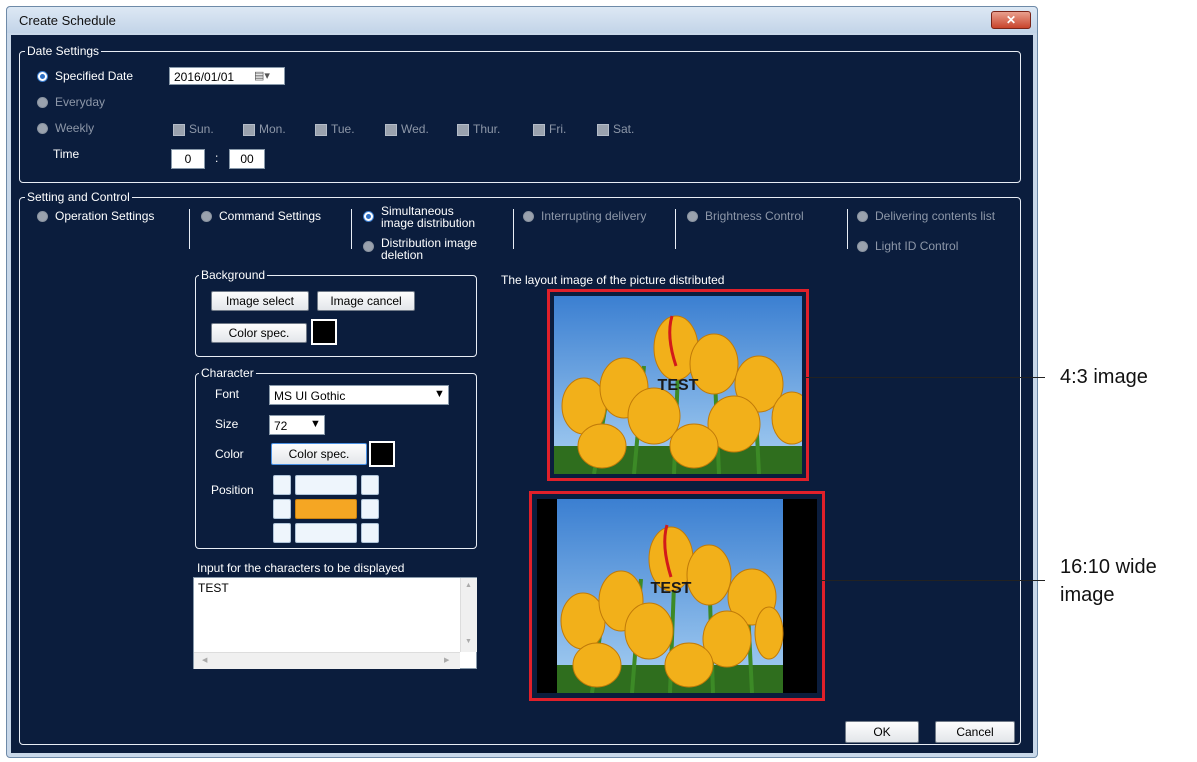 The height and width of the screenshot is (762, 1197). What do you see at coordinates (366, 301) in the screenshot?
I see `image-cancel-button: Image cancel` at bounding box center [366, 301].